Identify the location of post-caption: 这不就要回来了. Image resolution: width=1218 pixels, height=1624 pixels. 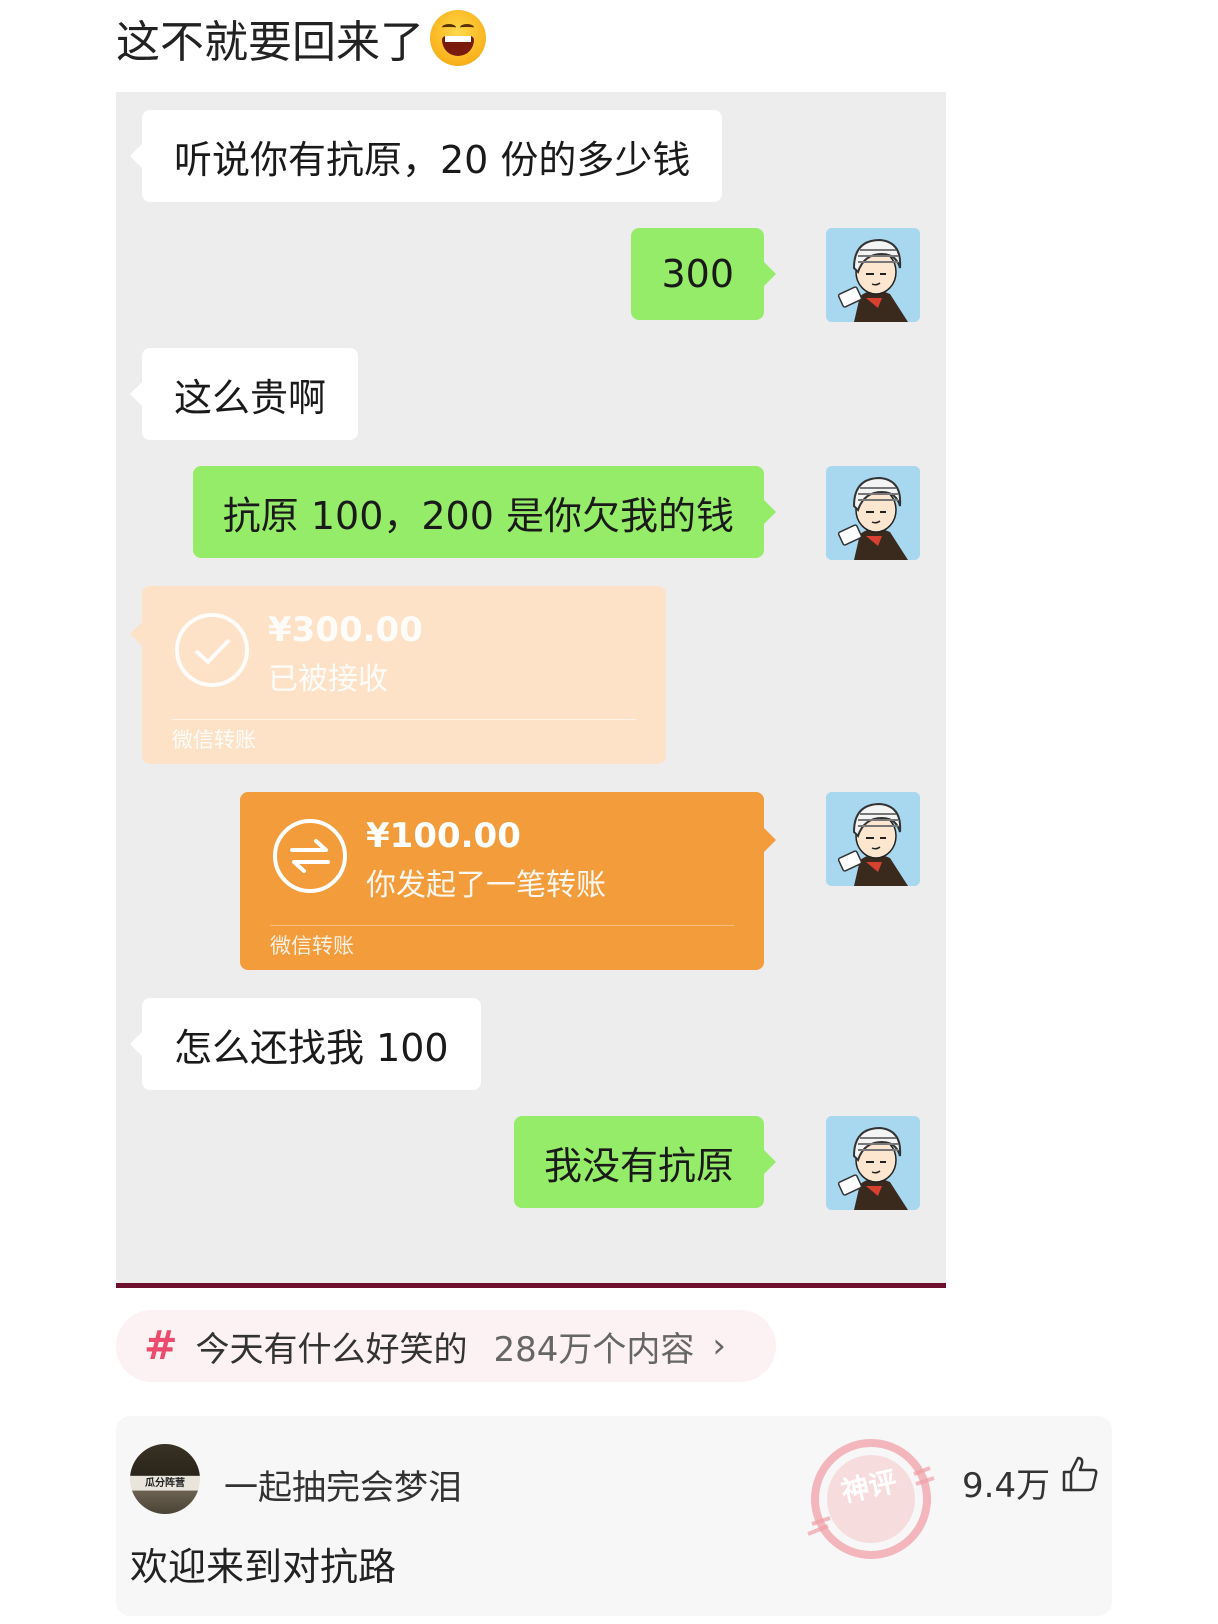
(301, 38).